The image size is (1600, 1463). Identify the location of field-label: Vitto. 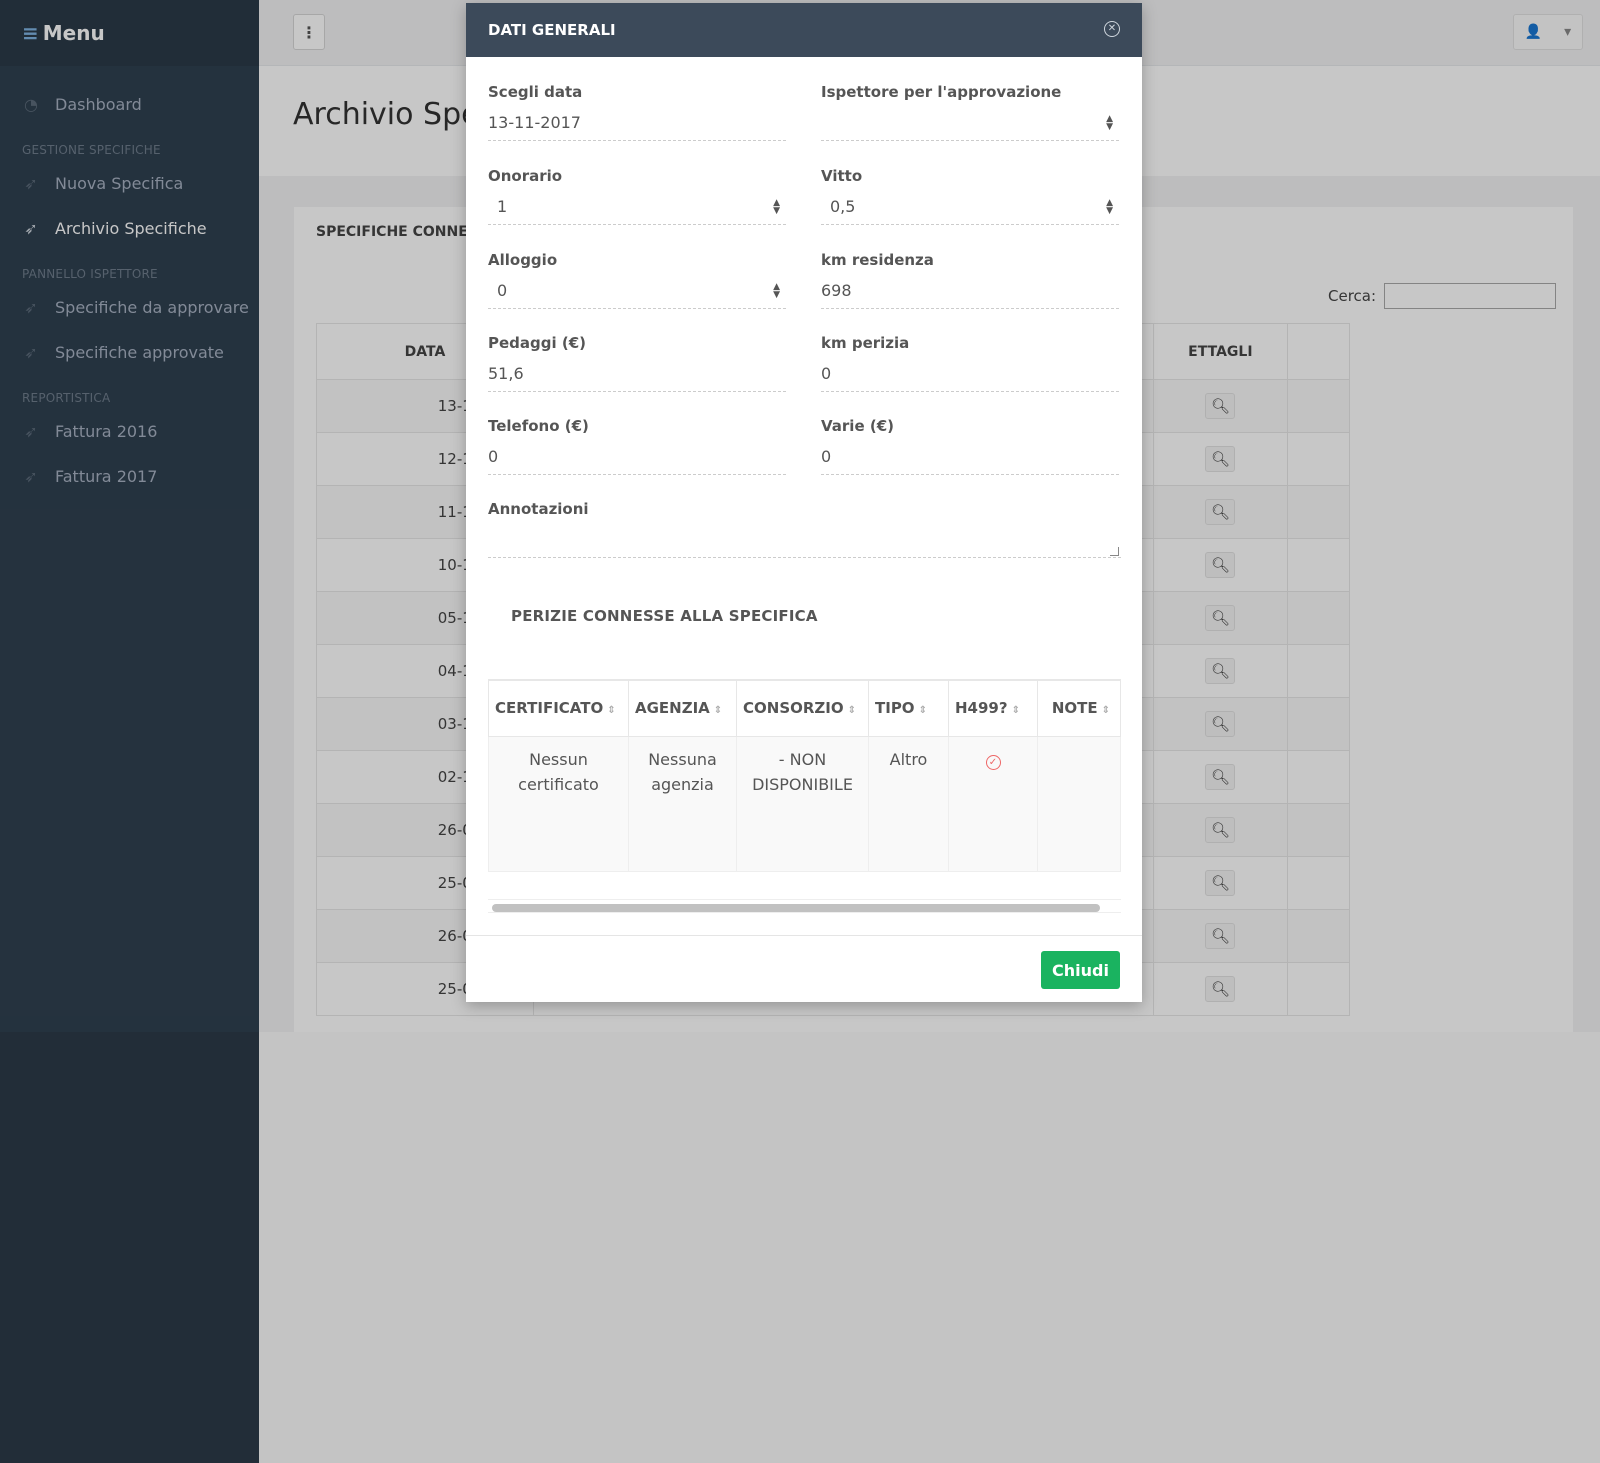
(842, 176).